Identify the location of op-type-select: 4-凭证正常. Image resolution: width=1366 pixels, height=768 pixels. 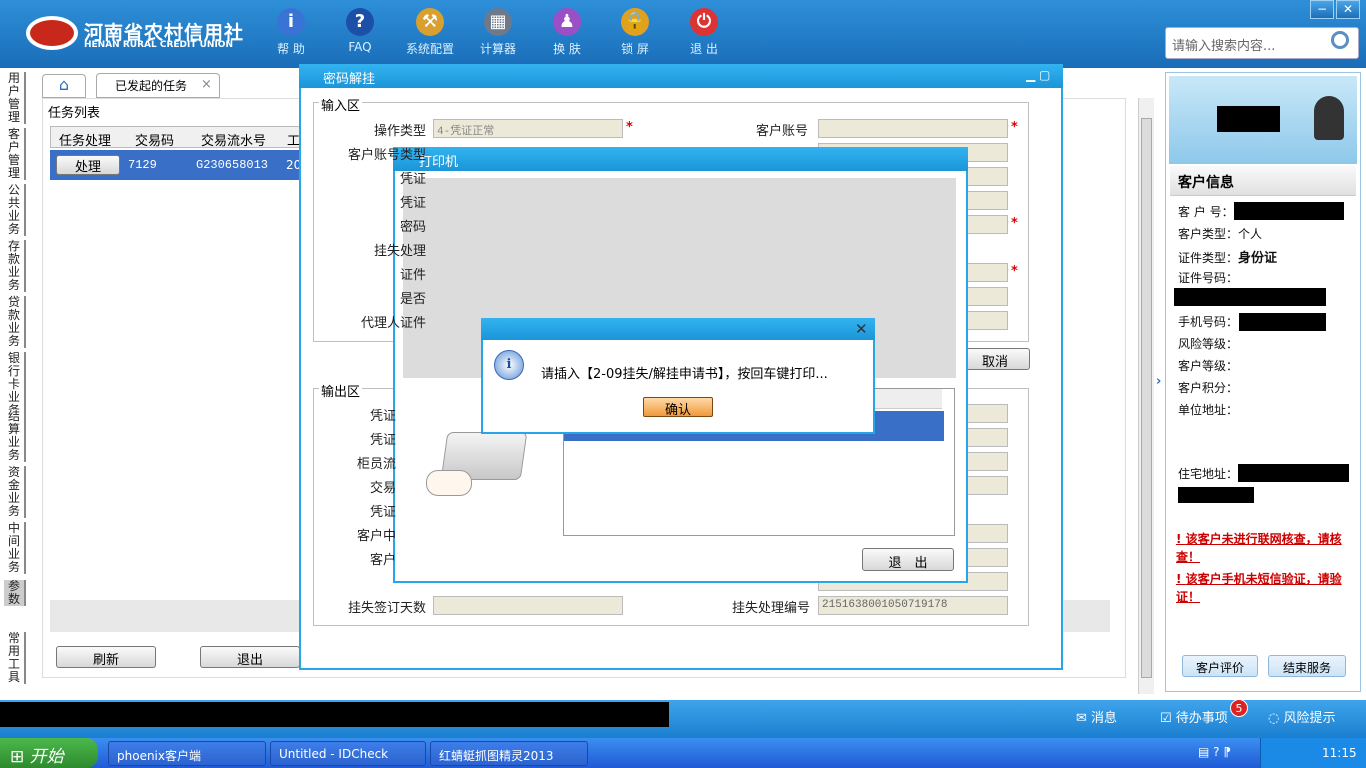
(528, 128).